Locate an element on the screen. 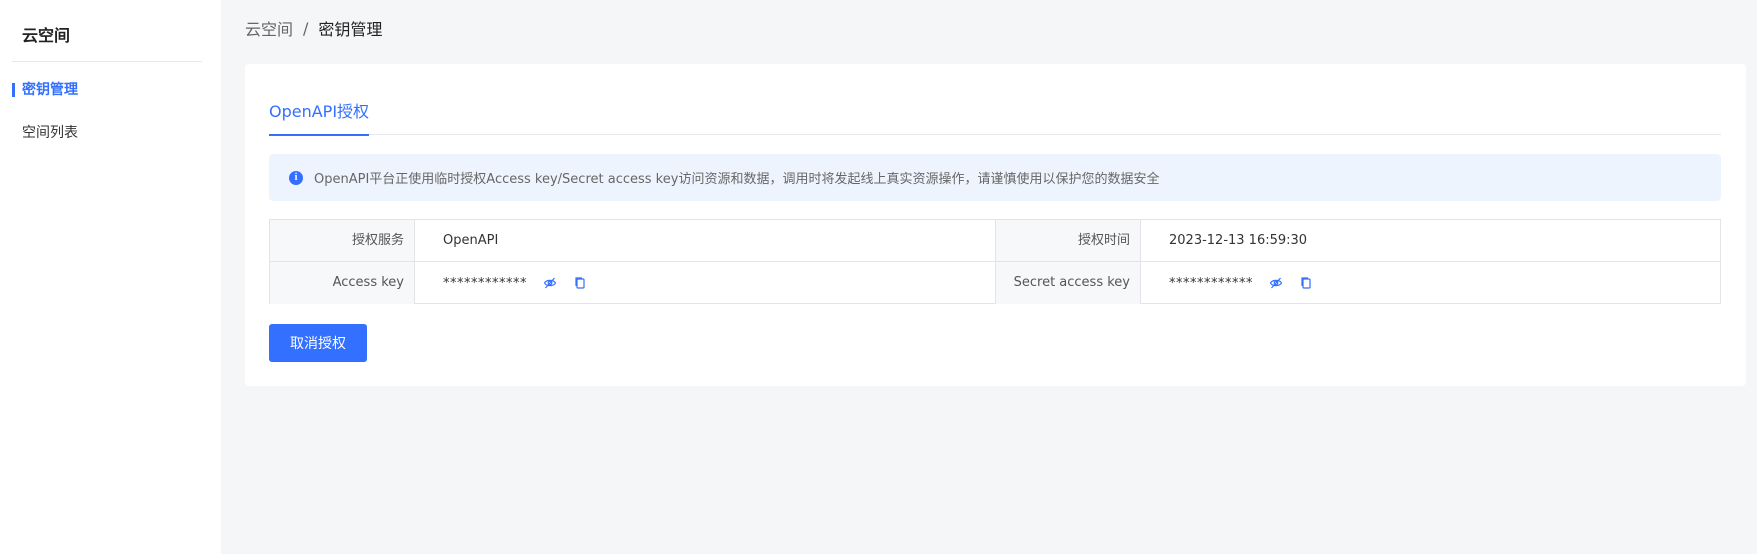 The image size is (1757, 554). time-value-text: 2023-12-13 16:59:30 is located at coordinates (1238, 240).